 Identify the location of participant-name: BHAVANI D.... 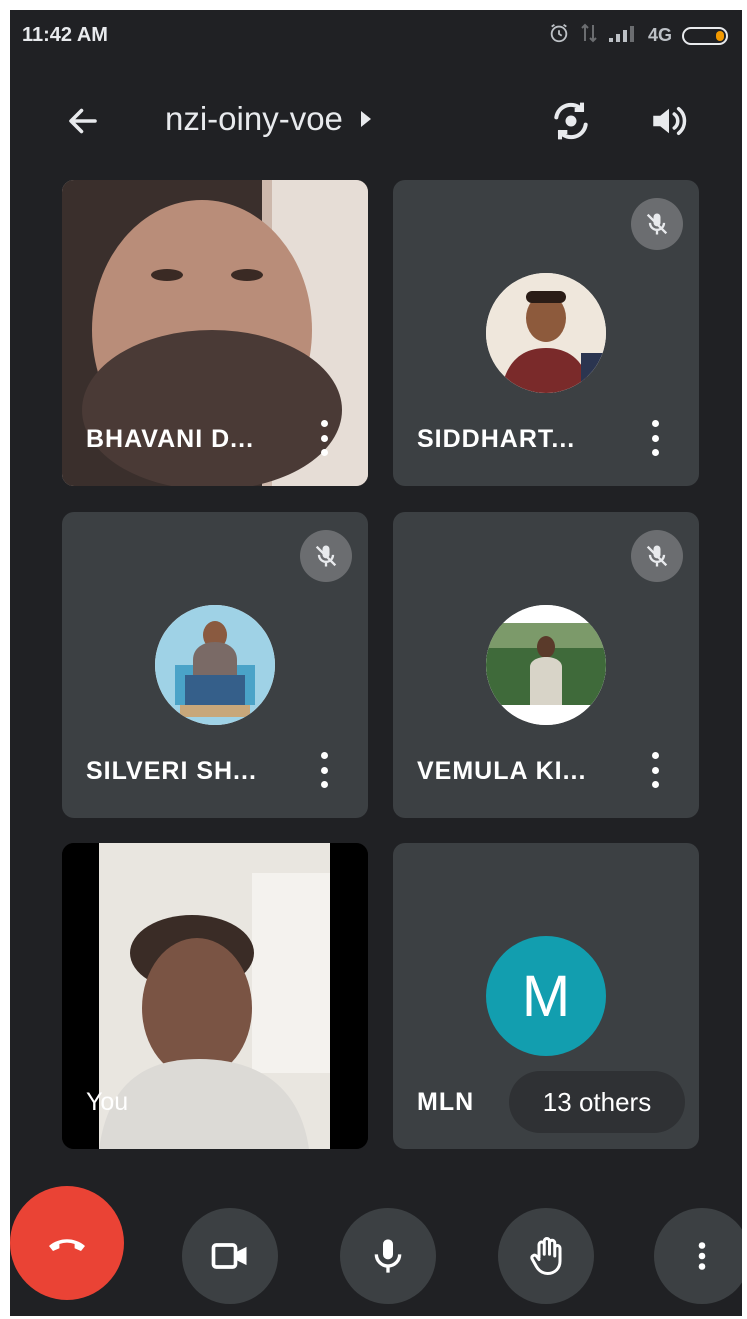
(170, 439).